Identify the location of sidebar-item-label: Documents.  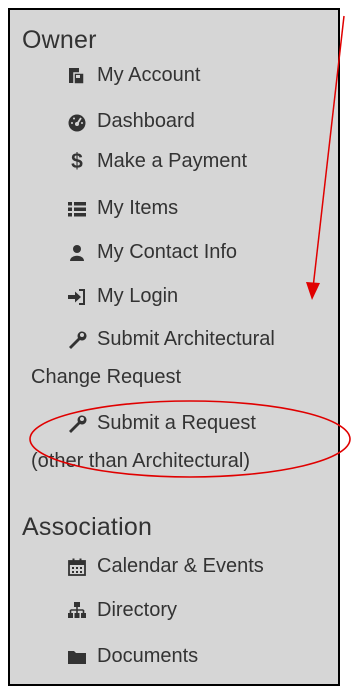
(148, 656).